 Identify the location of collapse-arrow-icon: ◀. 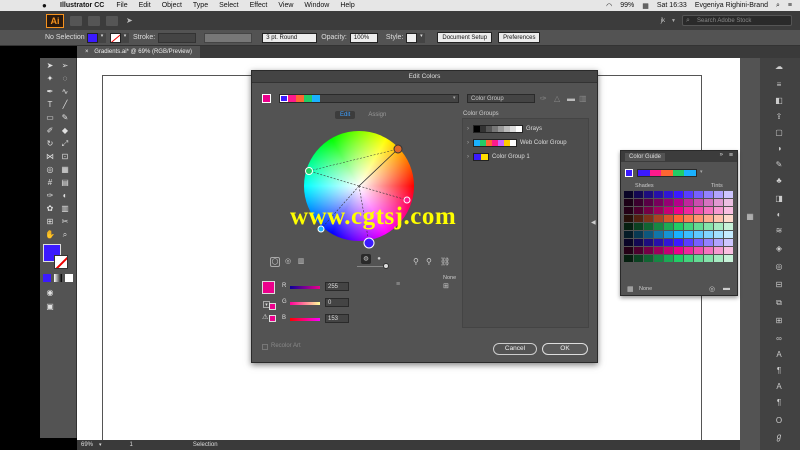
(593, 222).